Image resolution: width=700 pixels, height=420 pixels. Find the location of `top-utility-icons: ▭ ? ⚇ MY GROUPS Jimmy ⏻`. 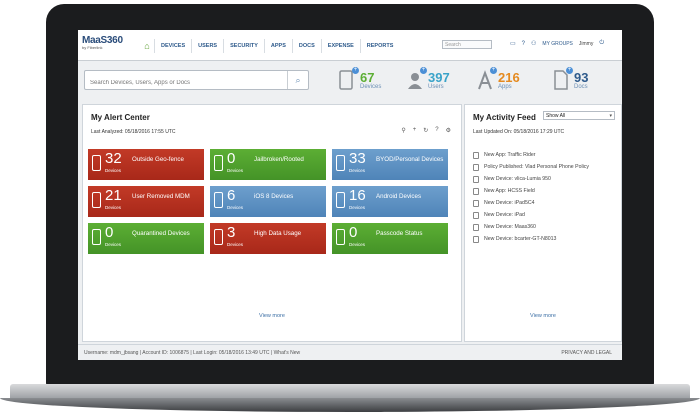

top-utility-icons: ▭ ? ⚇ MY GROUPS Jimmy ⏻ is located at coordinates (557, 43).